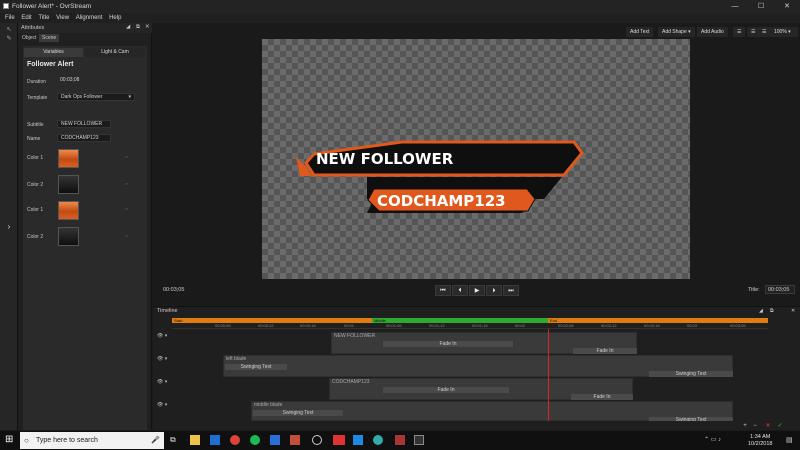  What do you see at coordinates (96, 97) in the screenshot?
I see `template-dropdown: Dark Ops Follower ▾` at bounding box center [96, 97].